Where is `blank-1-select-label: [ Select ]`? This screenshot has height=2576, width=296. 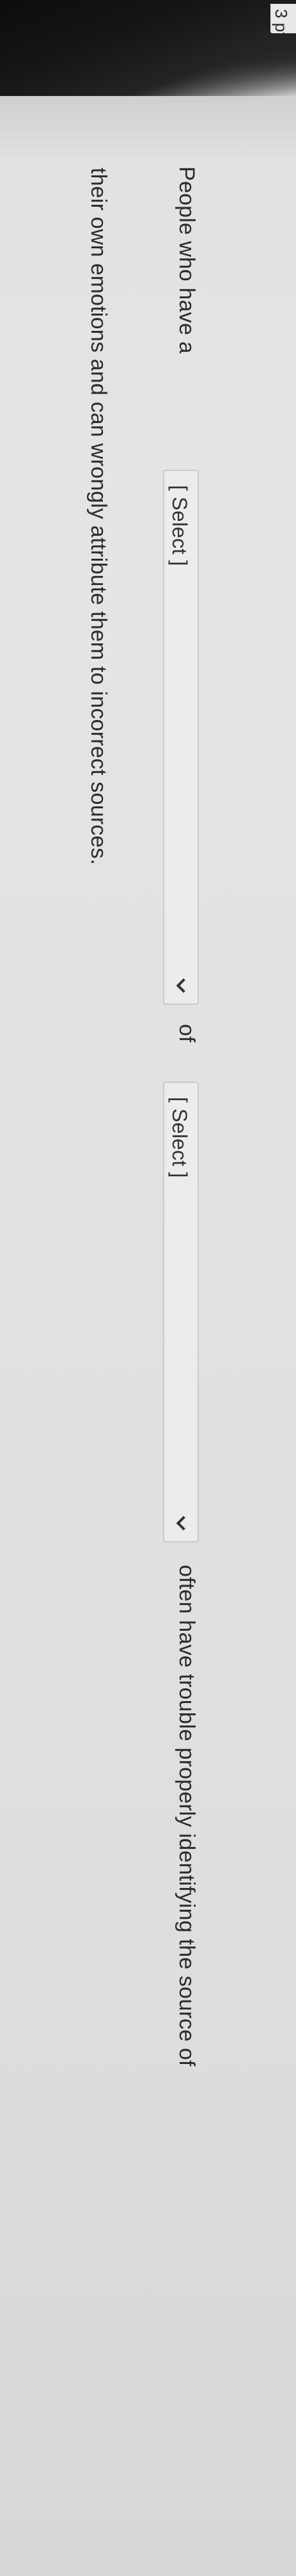 blank-1-select-label: [ Select ] is located at coordinates (179, 525).